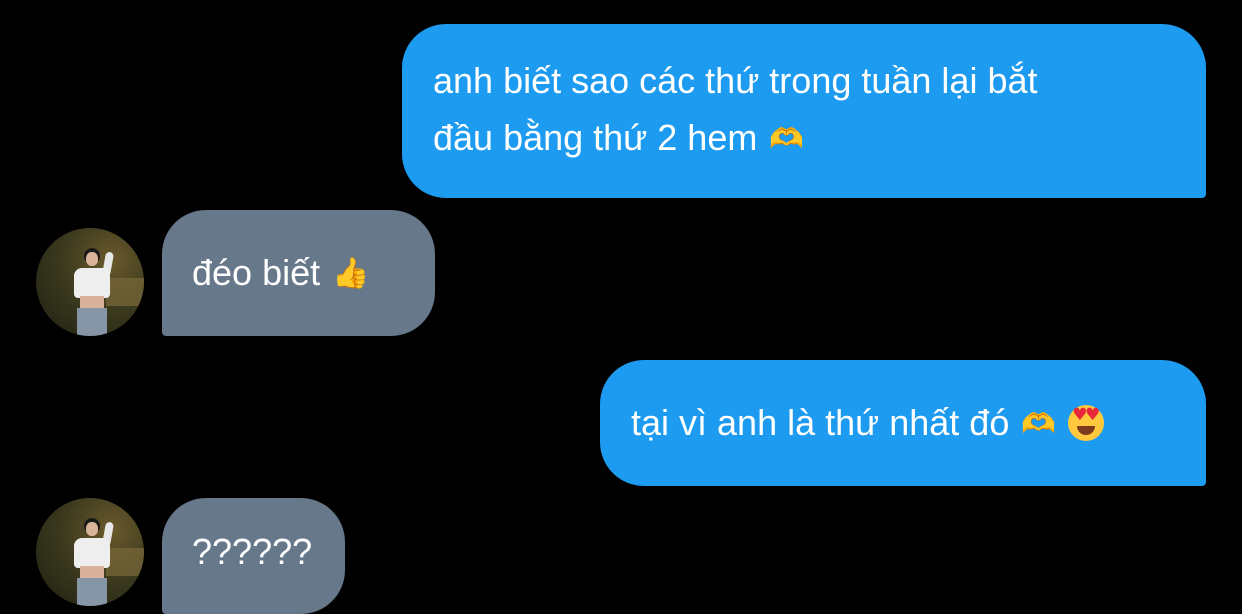 Image resolution: width=1242 pixels, height=614 pixels. Describe the element at coordinates (595, 137) in the screenshot. I see `message-text: đầu bằng thứ 2 hem` at that location.